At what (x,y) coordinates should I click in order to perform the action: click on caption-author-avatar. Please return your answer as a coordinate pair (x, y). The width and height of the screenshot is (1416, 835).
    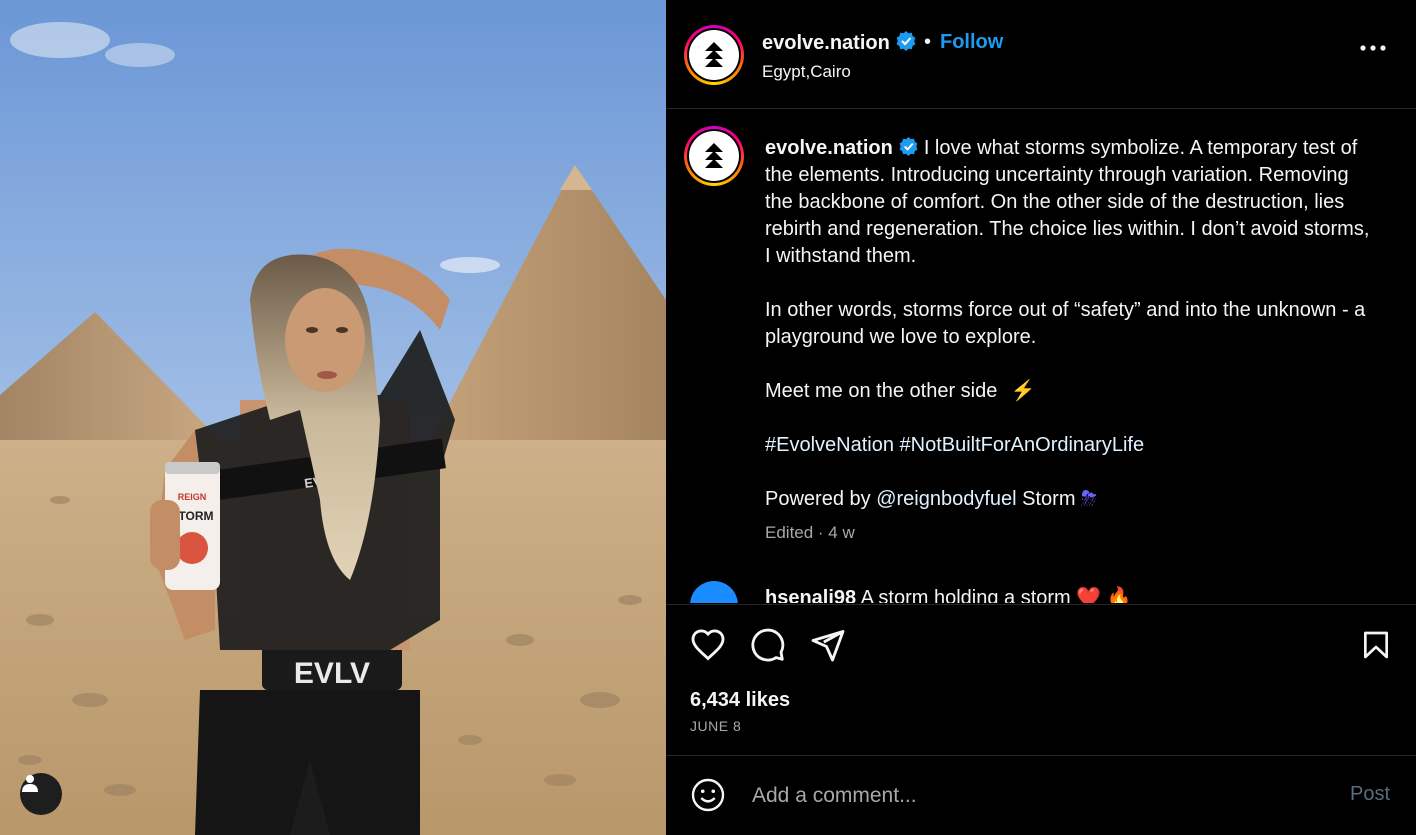
    Looking at the image, I should click on (714, 156).